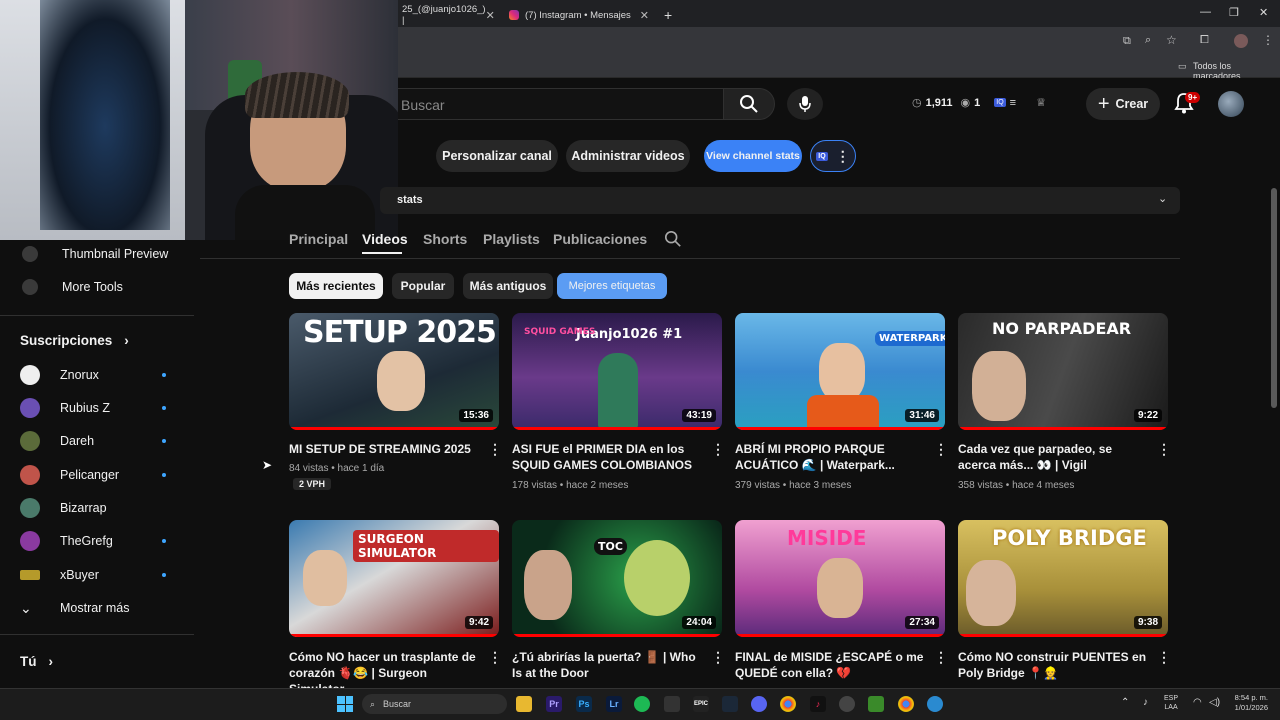 This screenshot has width=1280, height=720. Describe the element at coordinates (1205, 12) in the screenshot. I see `minimize-icon: —` at that location.